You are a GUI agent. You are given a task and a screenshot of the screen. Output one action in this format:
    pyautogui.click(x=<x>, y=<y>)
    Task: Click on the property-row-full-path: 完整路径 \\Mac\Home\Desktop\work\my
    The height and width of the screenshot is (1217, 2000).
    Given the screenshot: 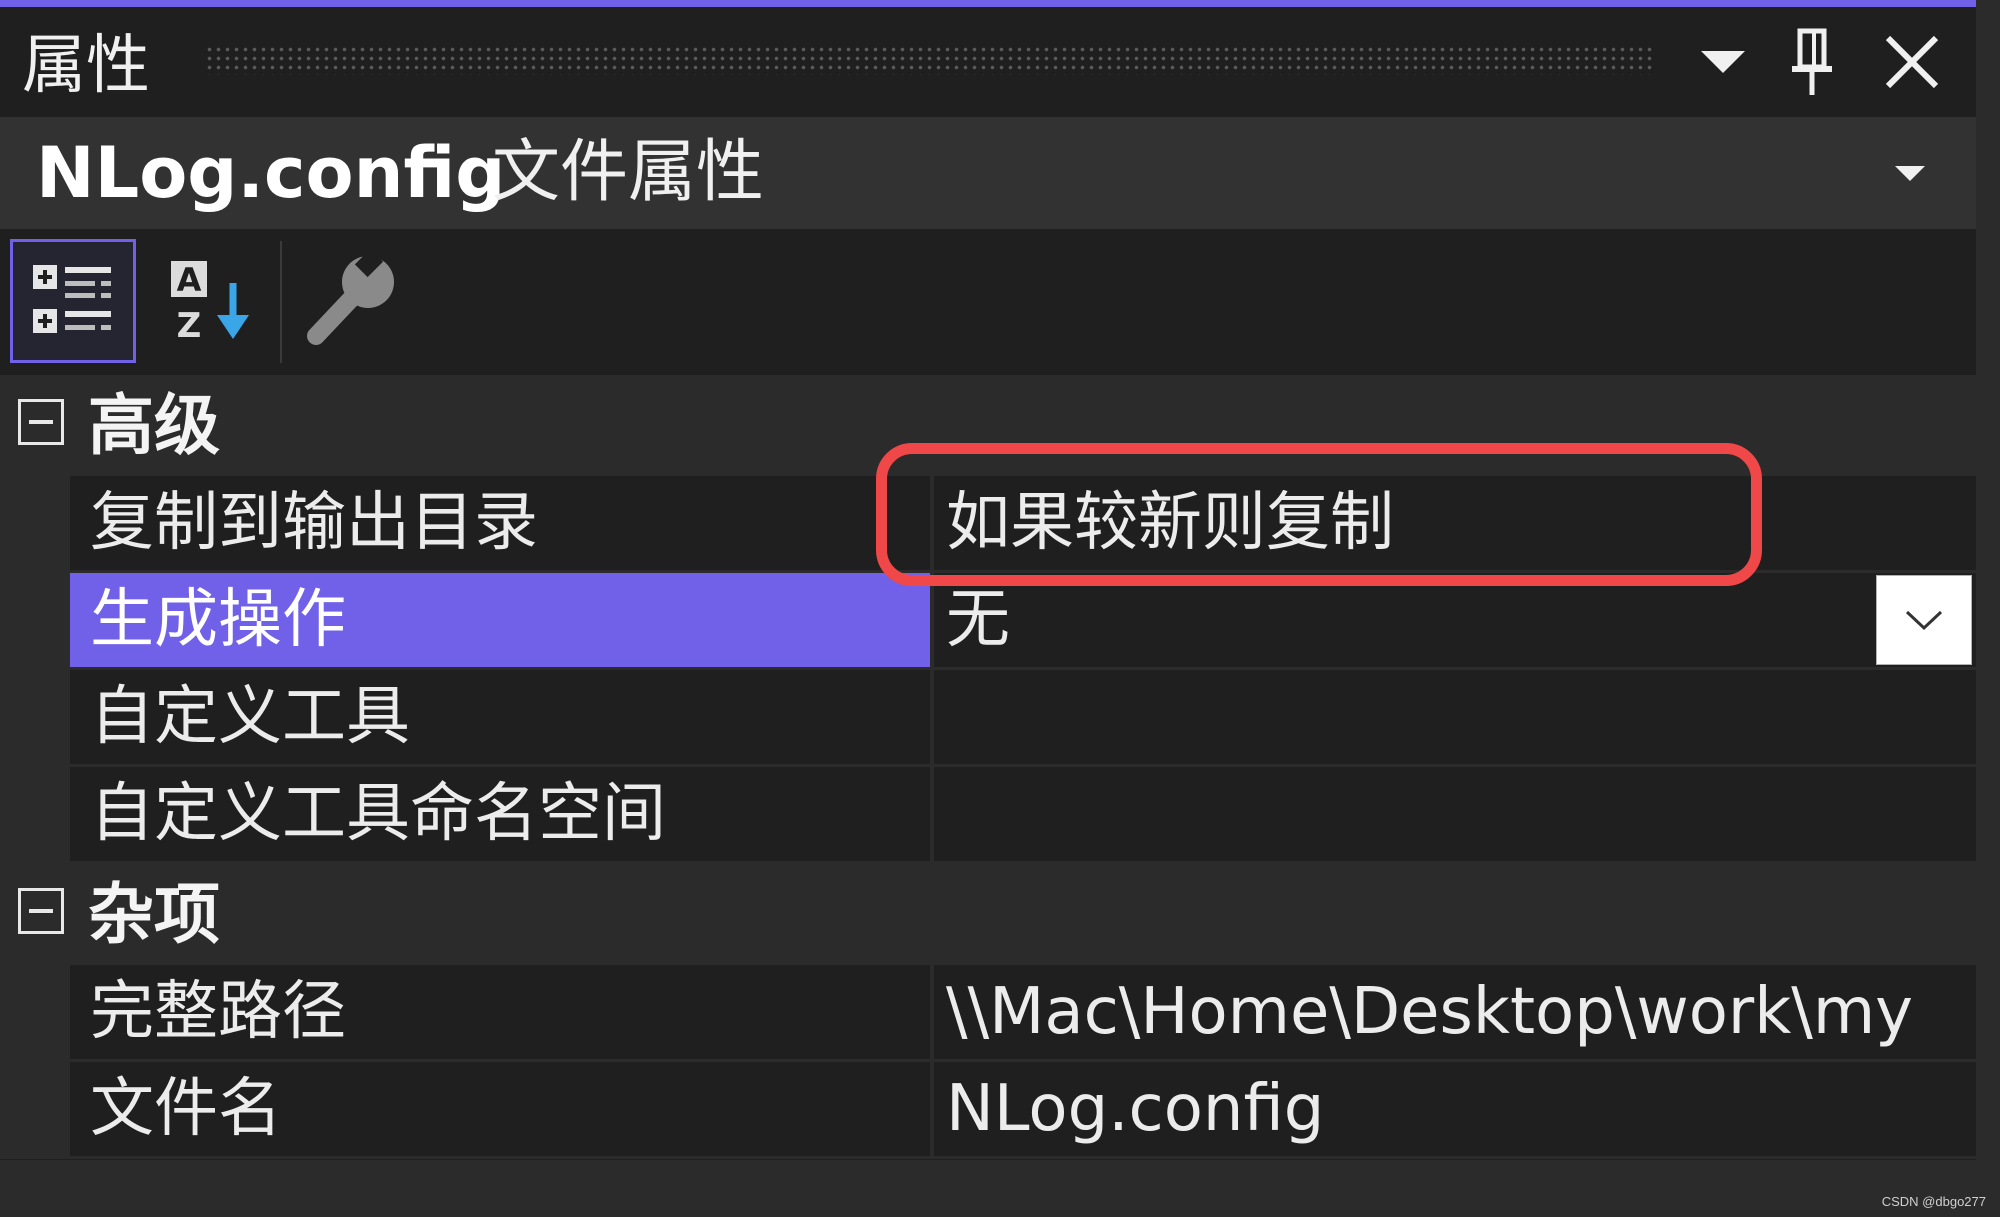 What is the action you would take?
    pyautogui.click(x=988, y=1013)
    